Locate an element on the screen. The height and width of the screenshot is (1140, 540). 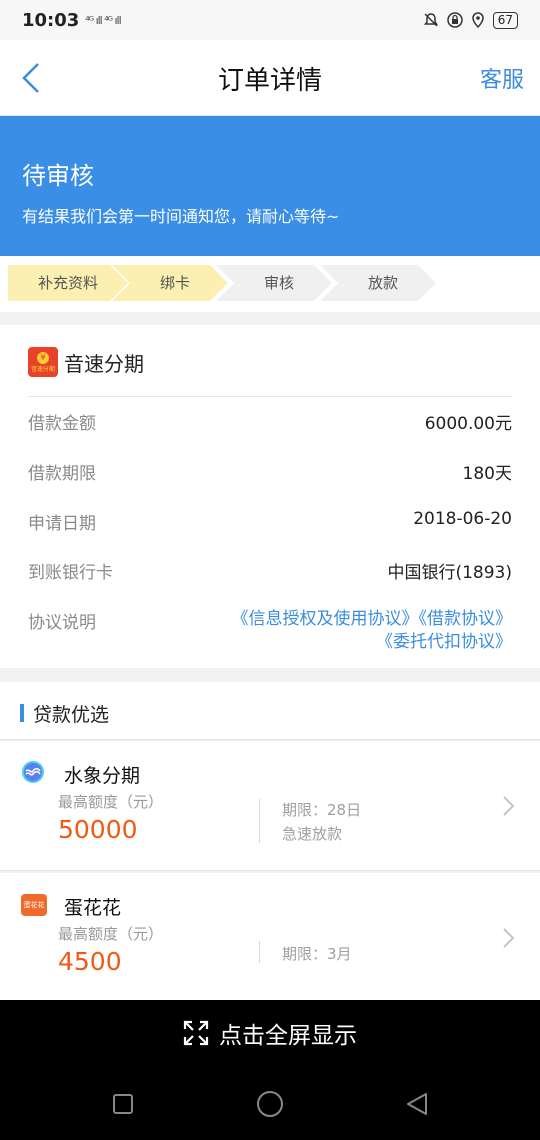
info-row-agreements: 协议说明 《信息授权及使用协议》《借款协议》 《委托代扣协议》 is located at coordinates (270, 631).